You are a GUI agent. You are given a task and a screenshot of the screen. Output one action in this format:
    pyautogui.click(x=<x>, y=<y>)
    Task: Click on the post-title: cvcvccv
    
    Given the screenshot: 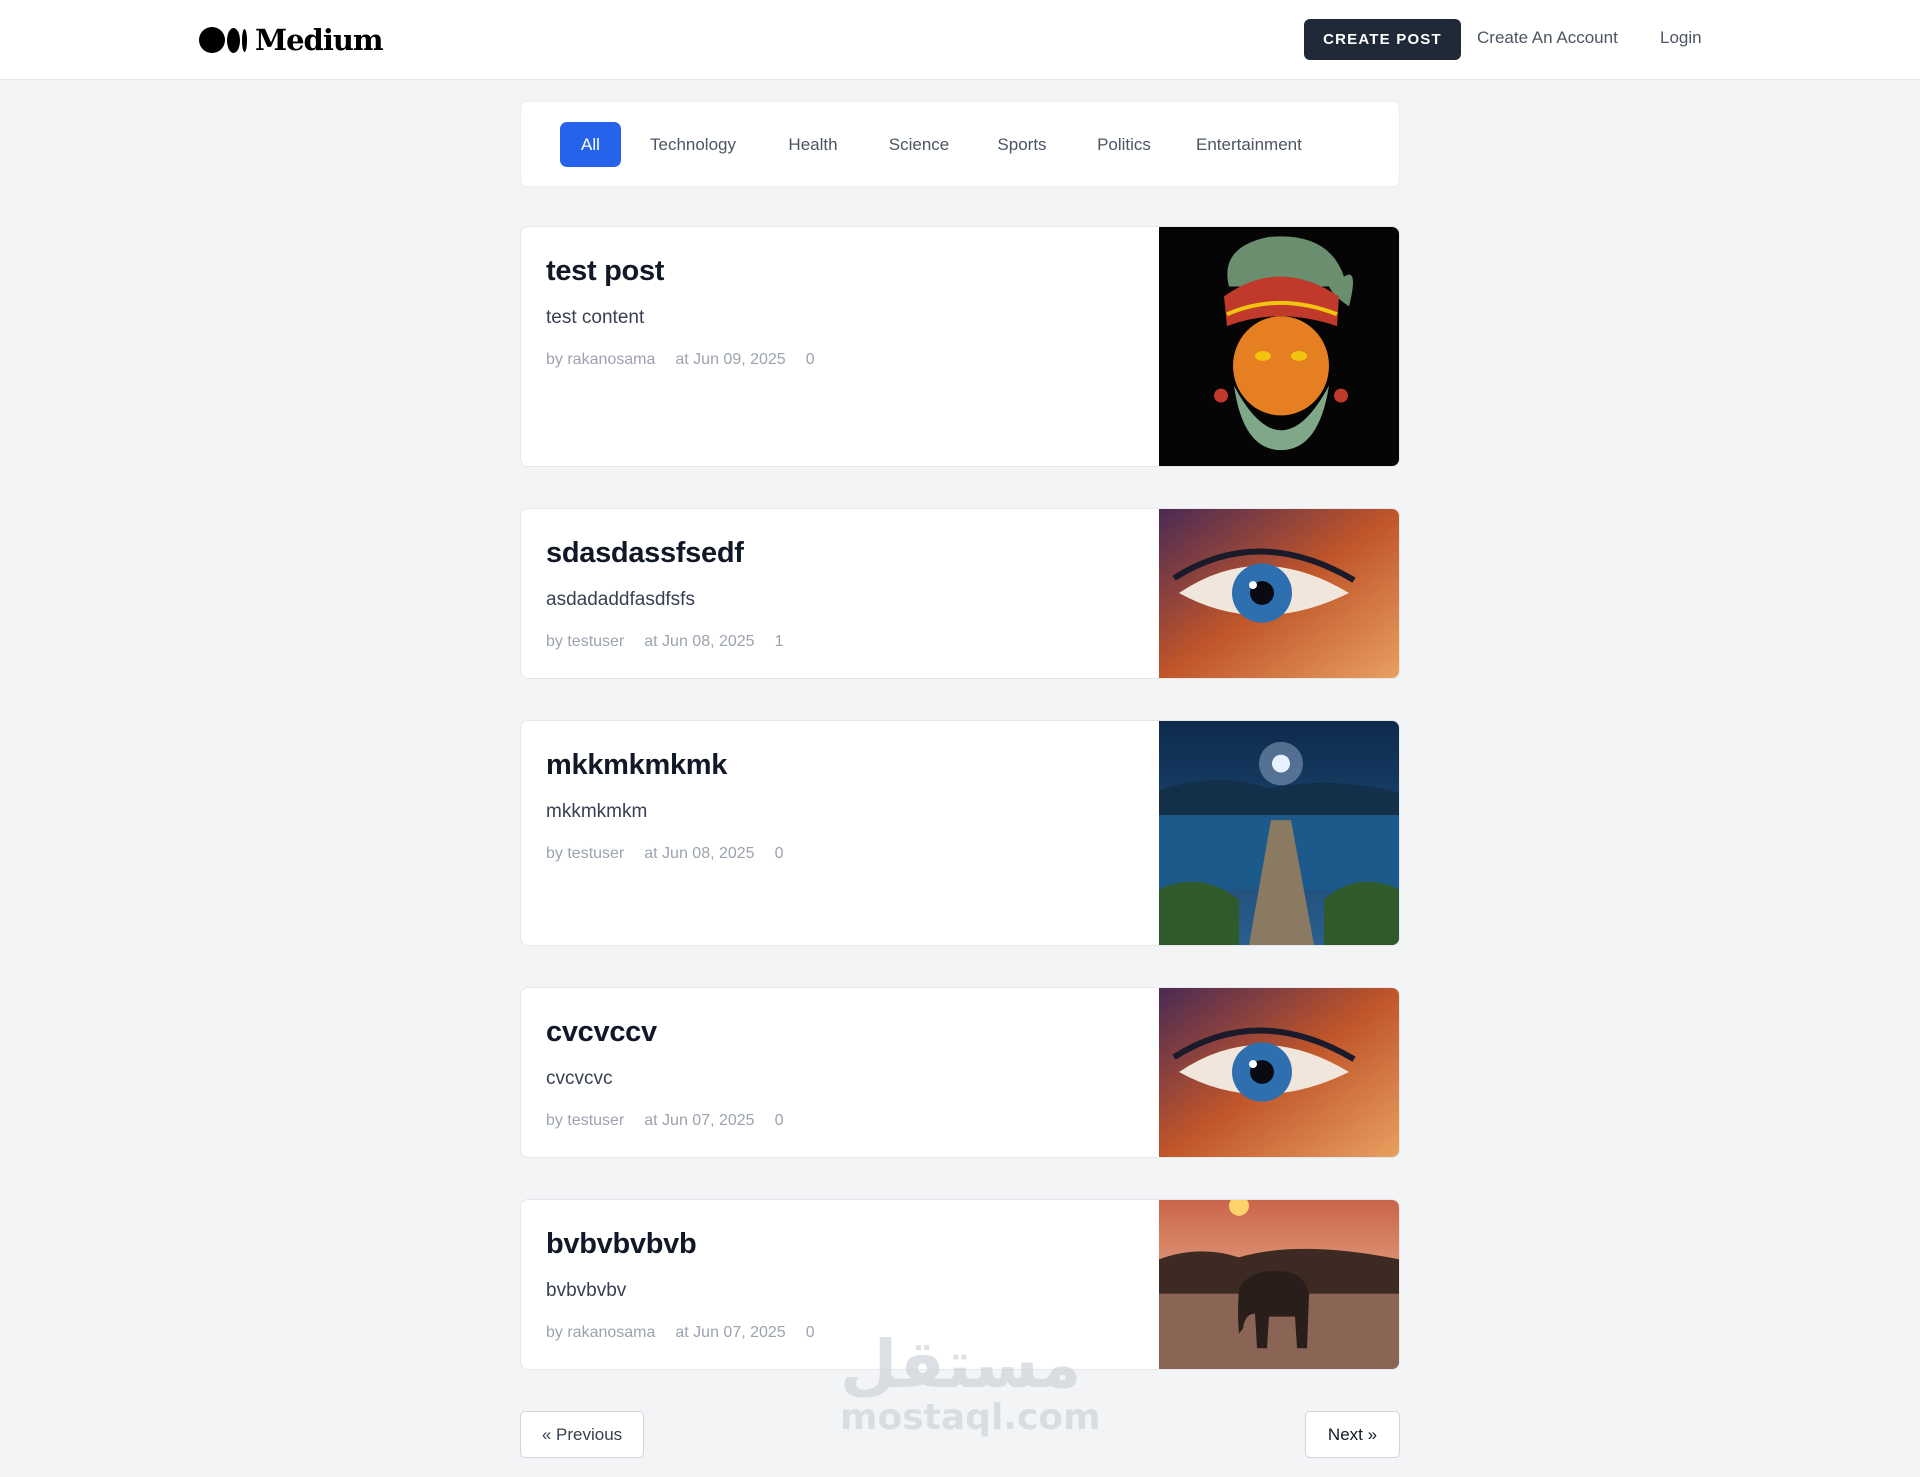 What is the action you would take?
    pyautogui.click(x=601, y=1032)
    